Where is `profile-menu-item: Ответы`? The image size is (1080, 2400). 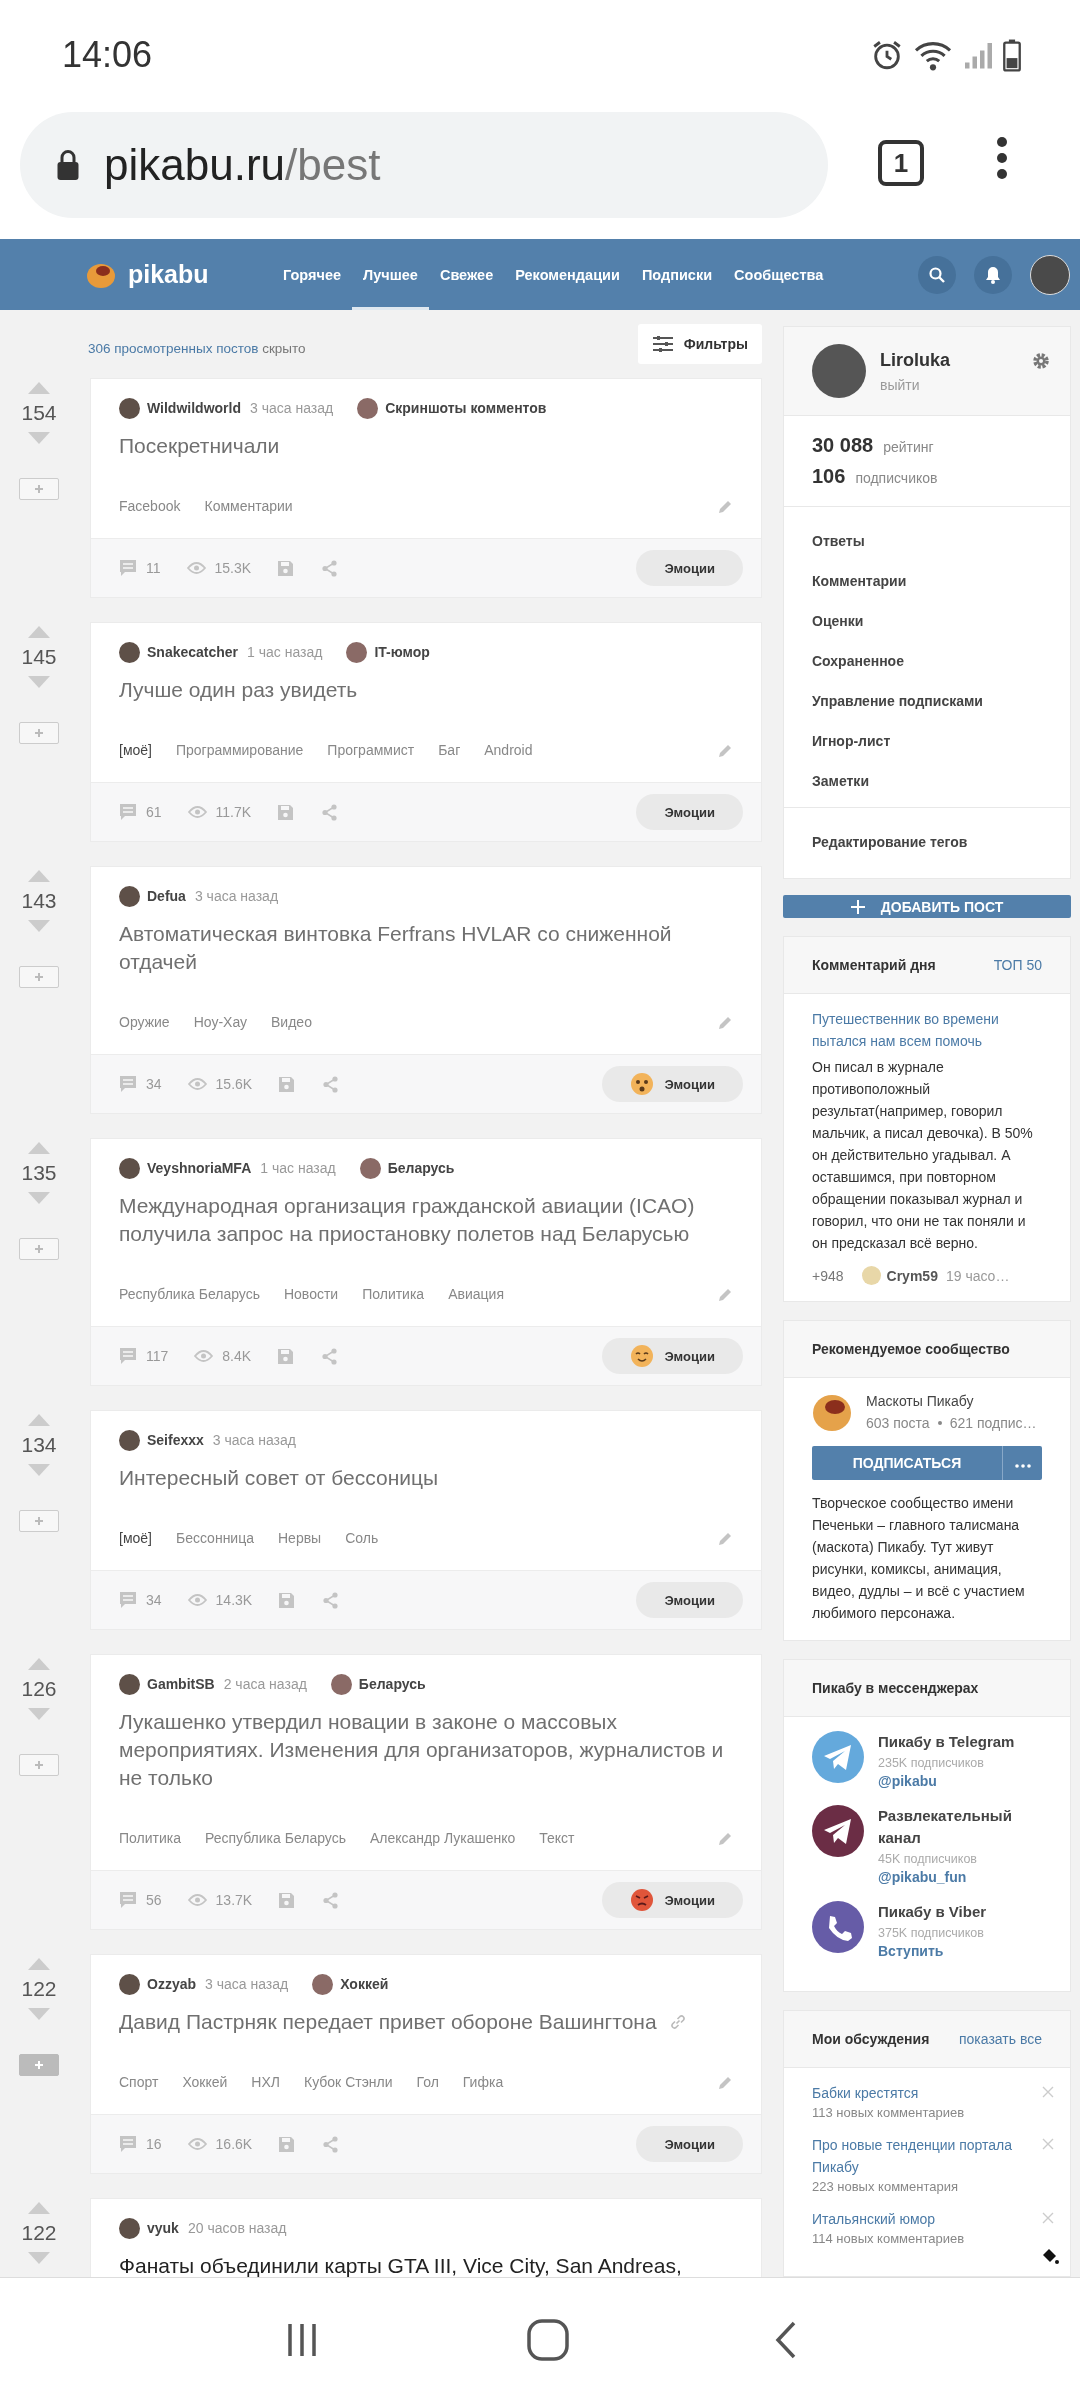 profile-menu-item: Ответы is located at coordinates (927, 541).